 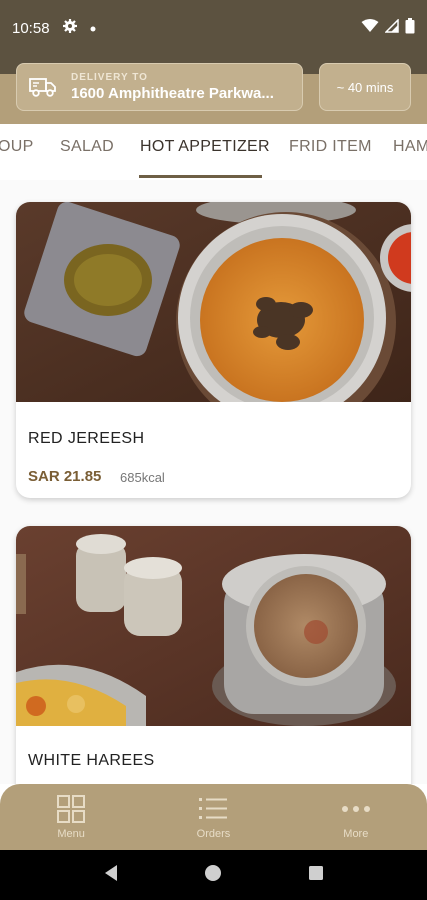 What do you see at coordinates (111, 875) in the screenshot?
I see `back-icon` at bounding box center [111, 875].